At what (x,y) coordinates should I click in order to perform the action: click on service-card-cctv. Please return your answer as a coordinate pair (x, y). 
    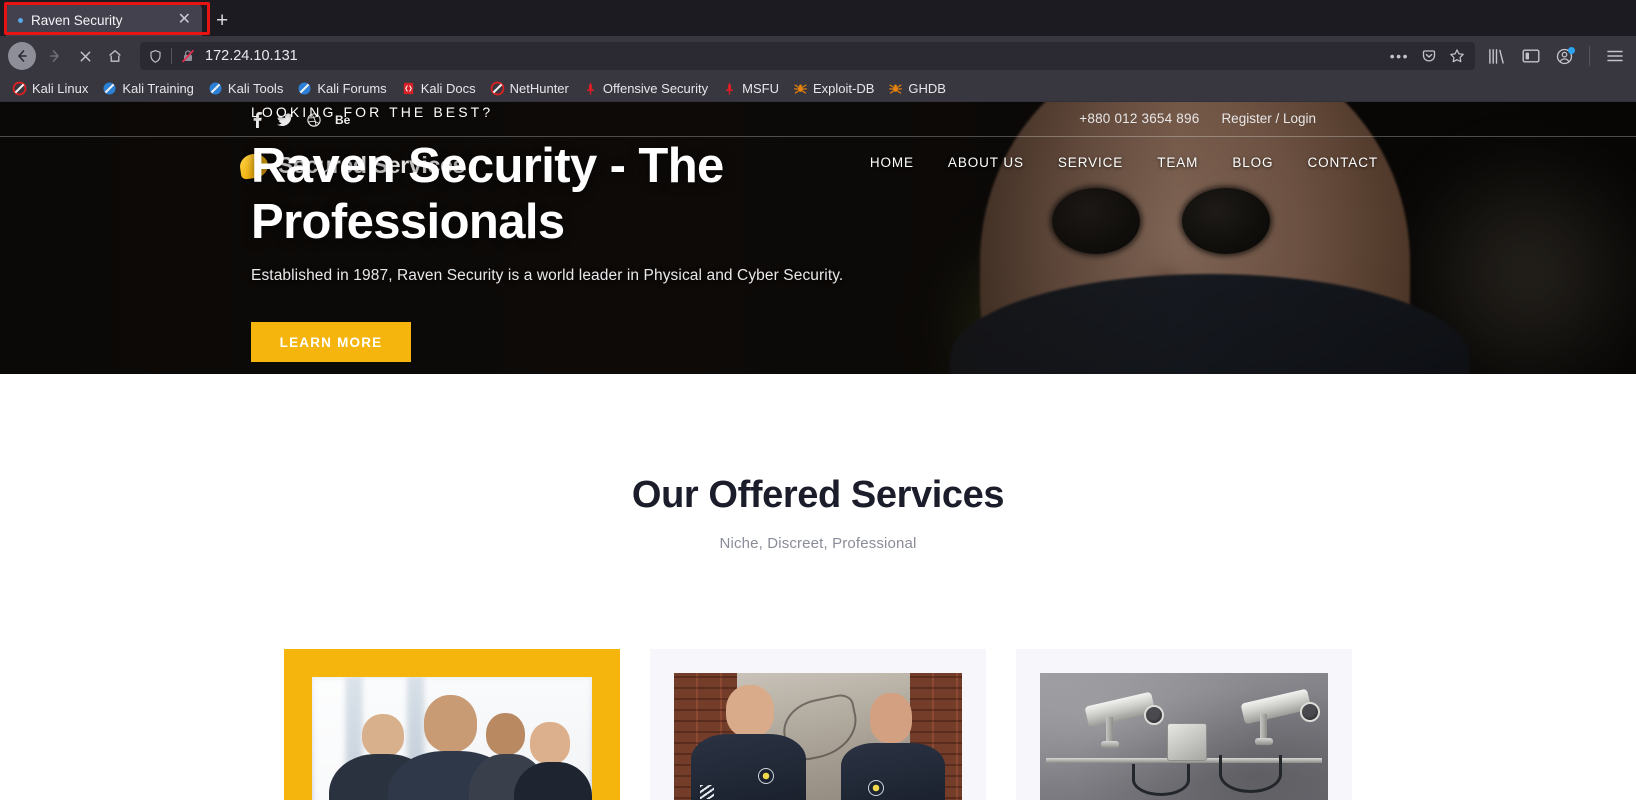
    Looking at the image, I should click on (1184, 724).